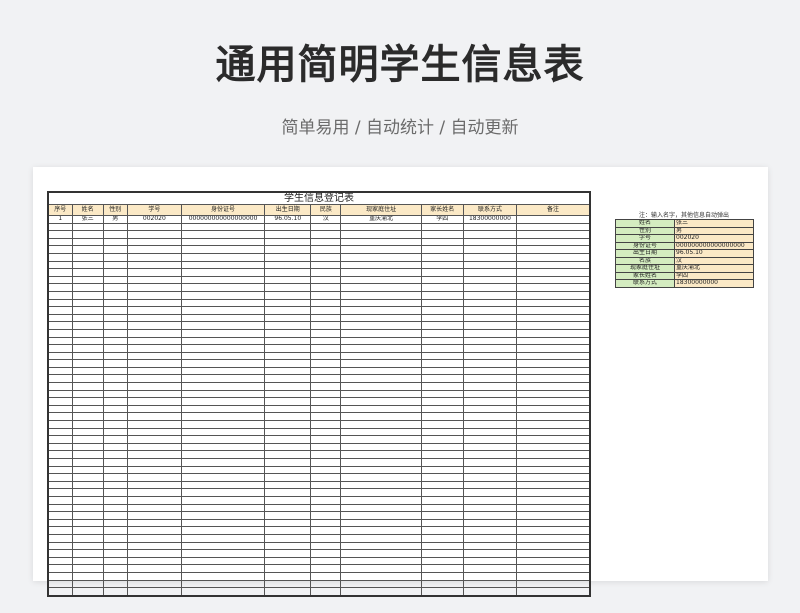  I want to click on table-cell: 重庆渝北, so click(381, 219).